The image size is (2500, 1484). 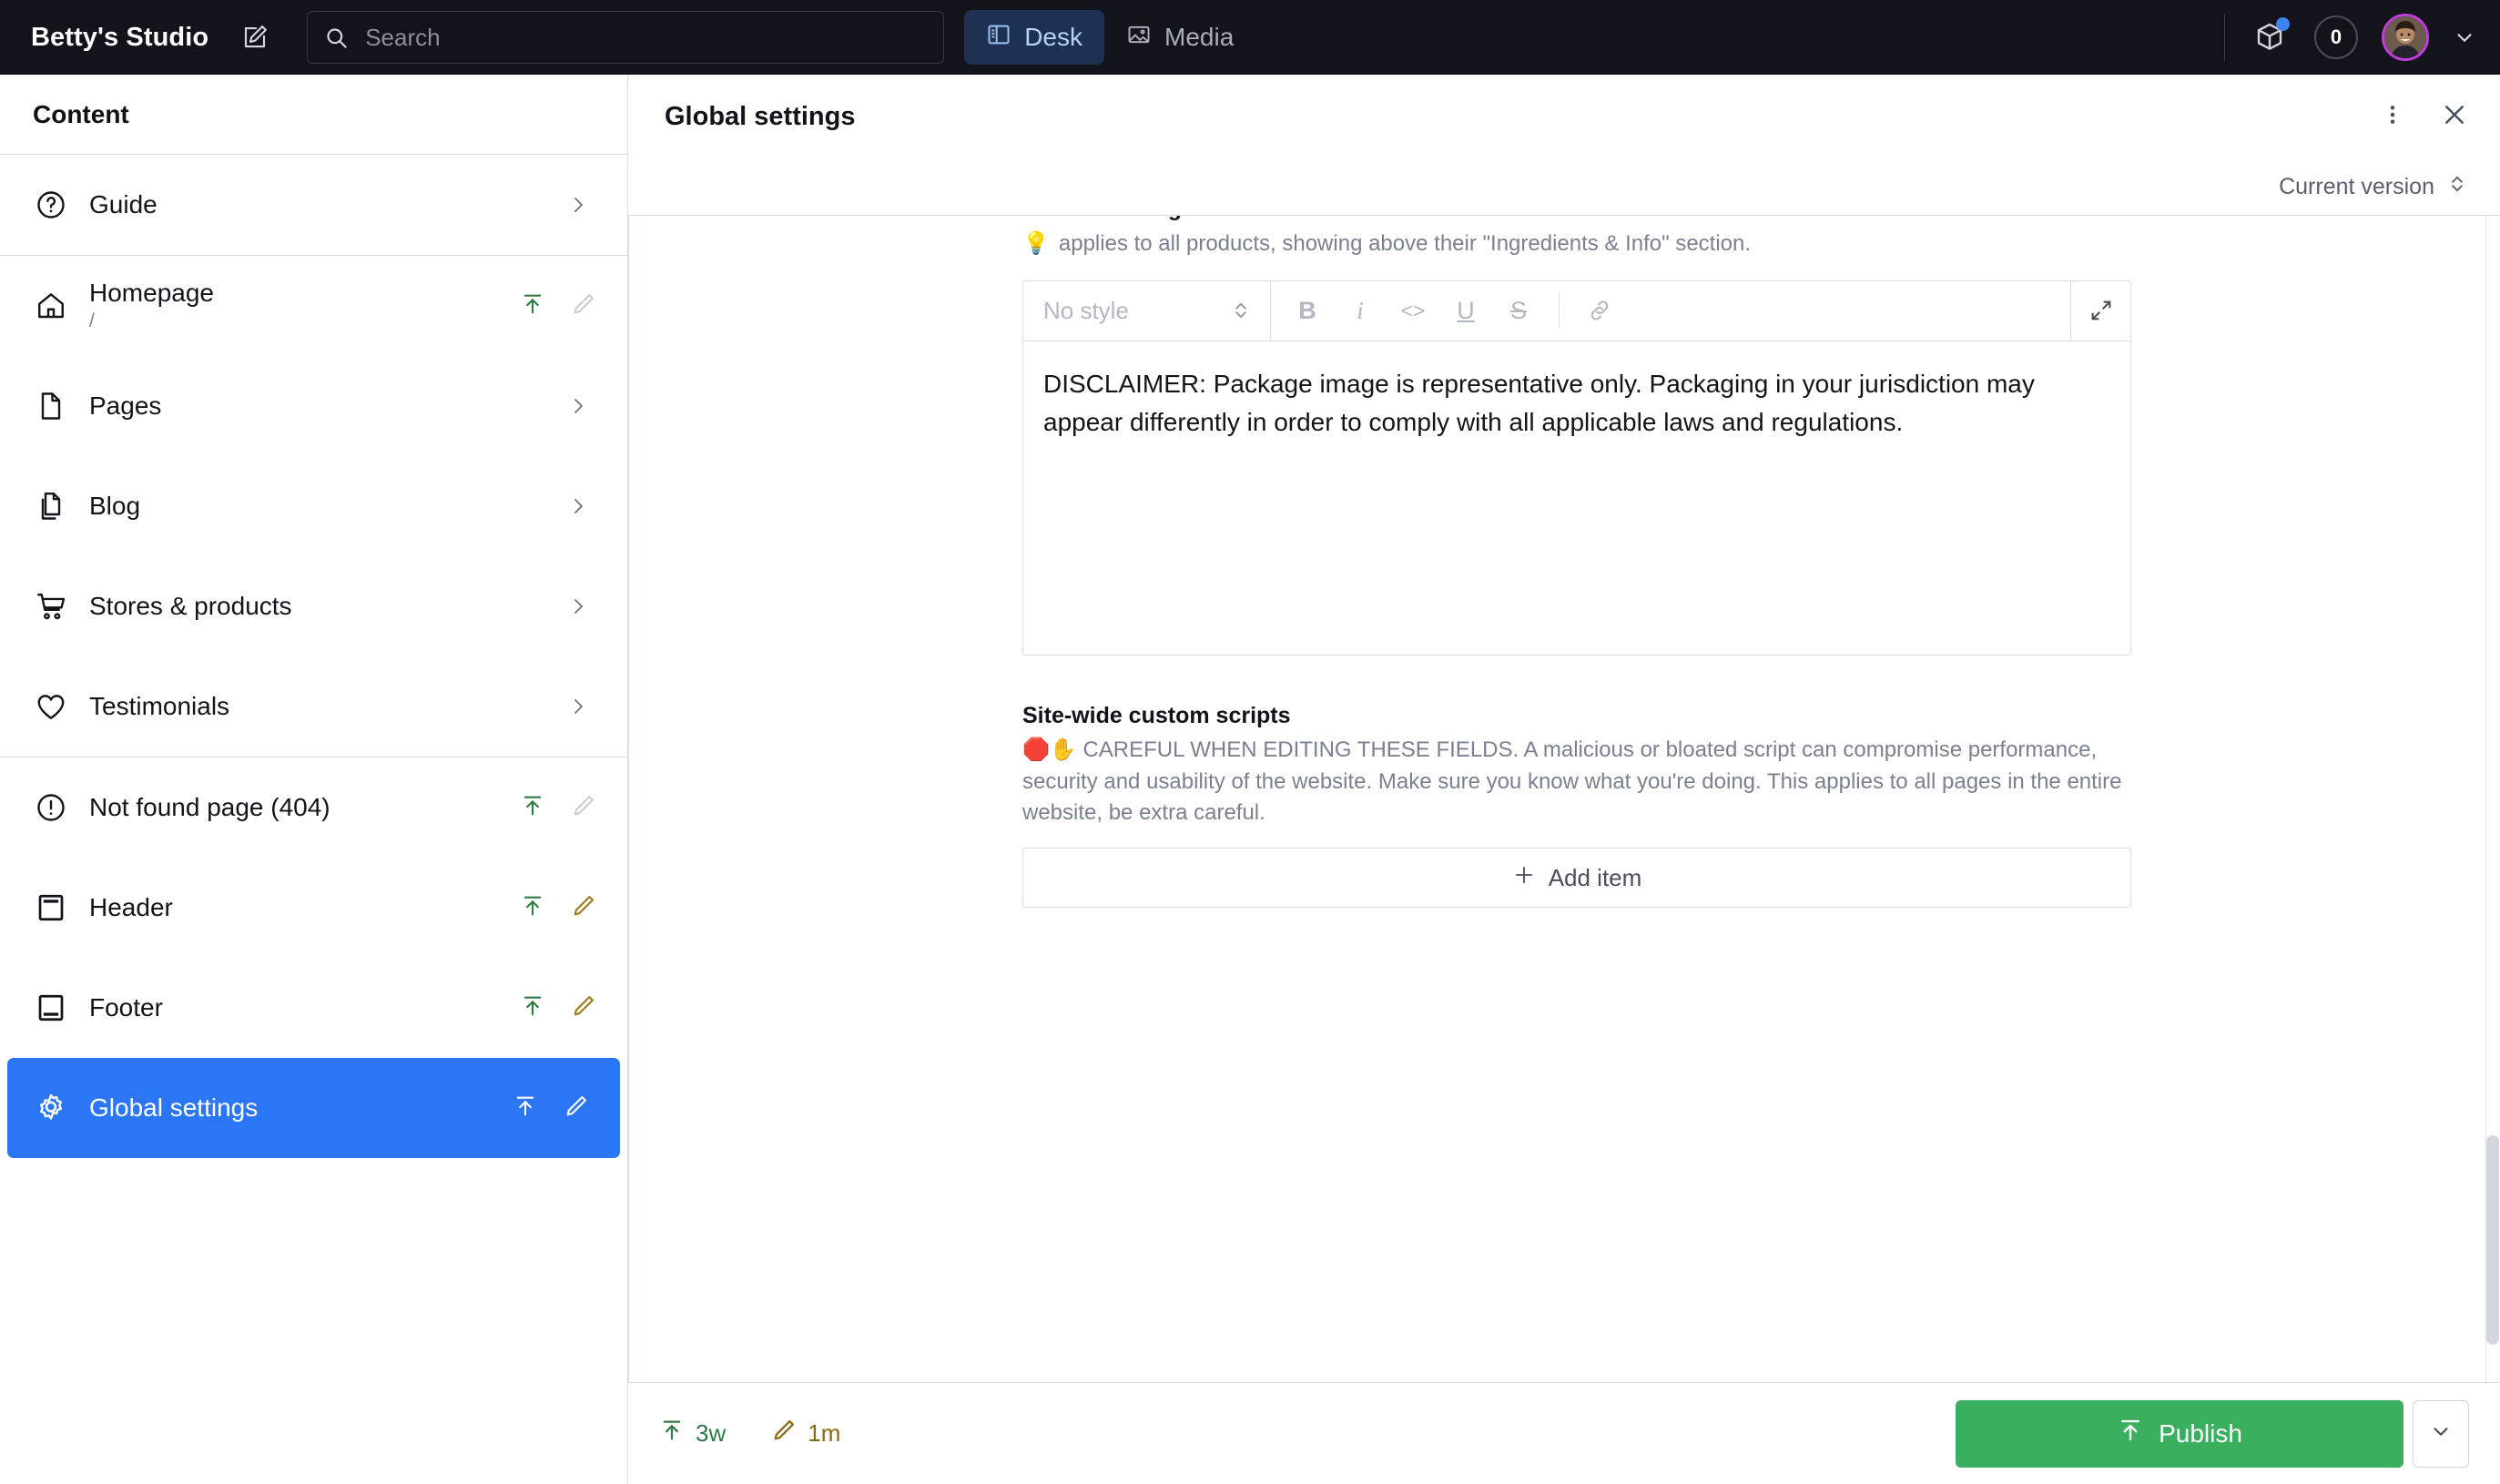 I want to click on version-selector: Current version, so click(x=2373, y=187).